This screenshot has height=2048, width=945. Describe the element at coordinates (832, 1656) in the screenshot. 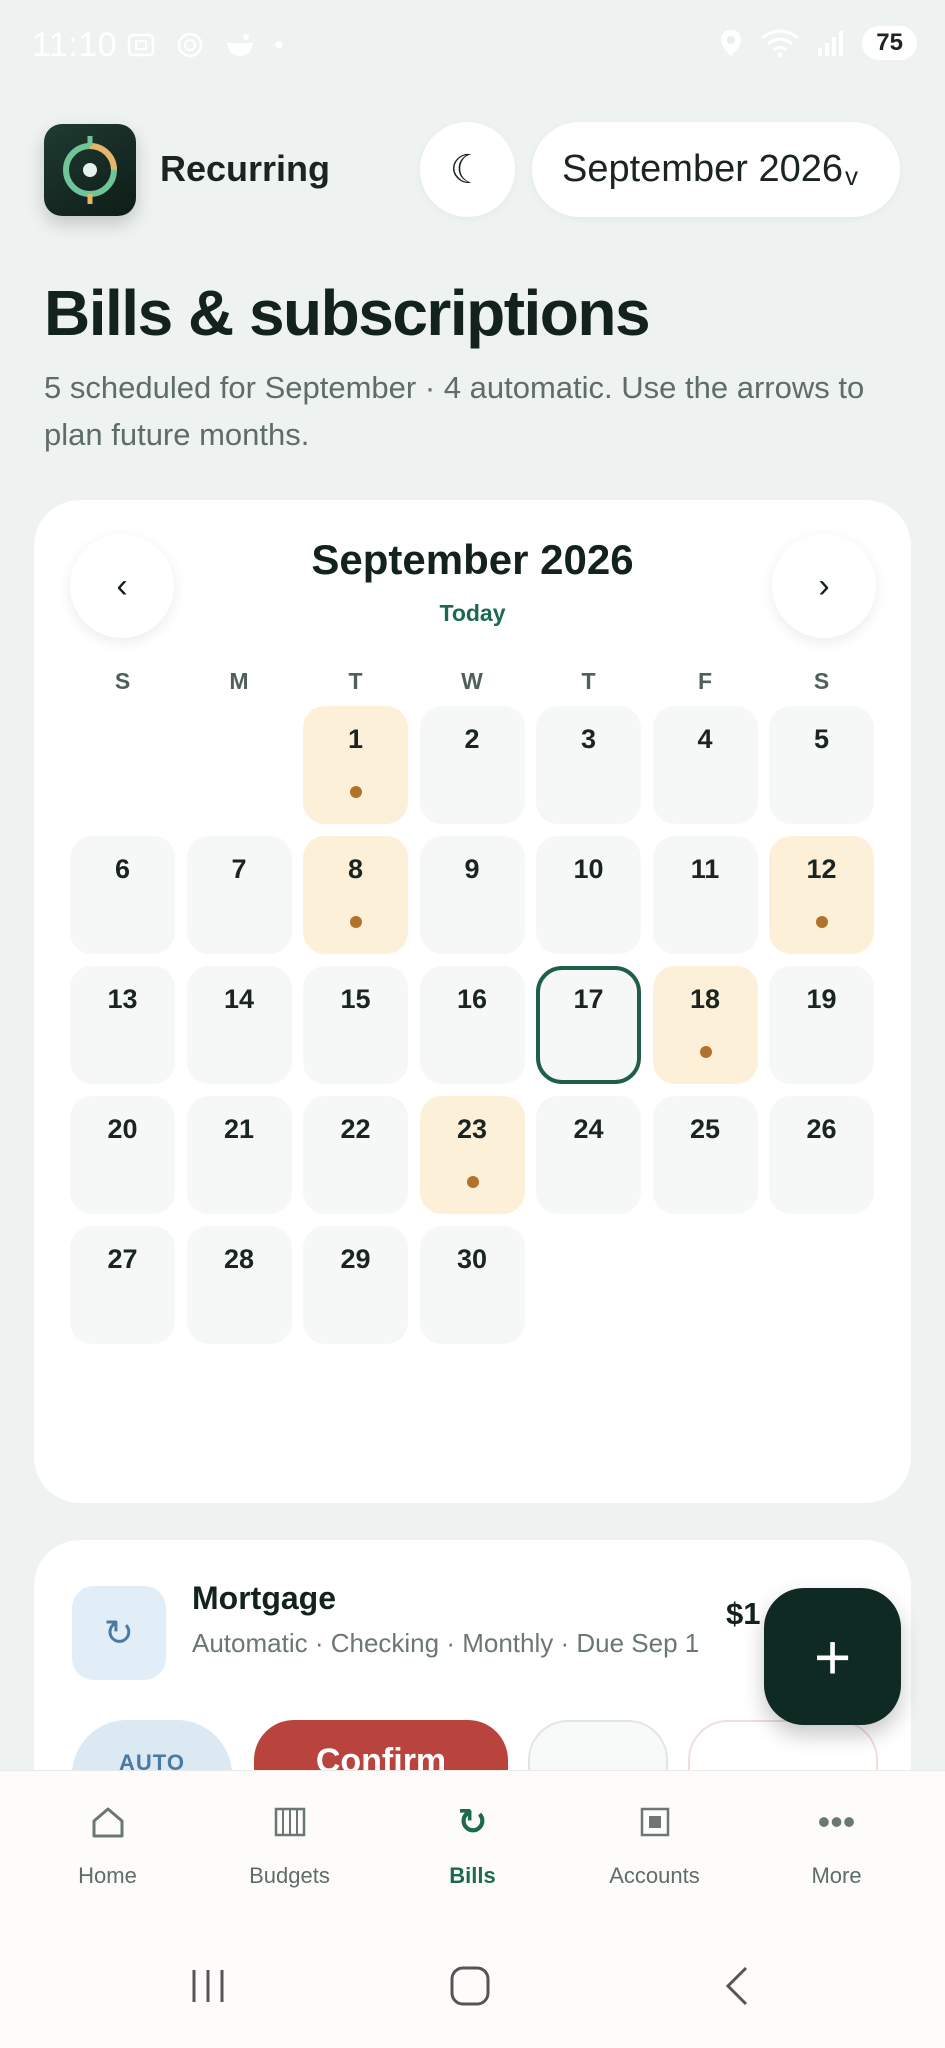

I see `add-bill-button: +` at that location.